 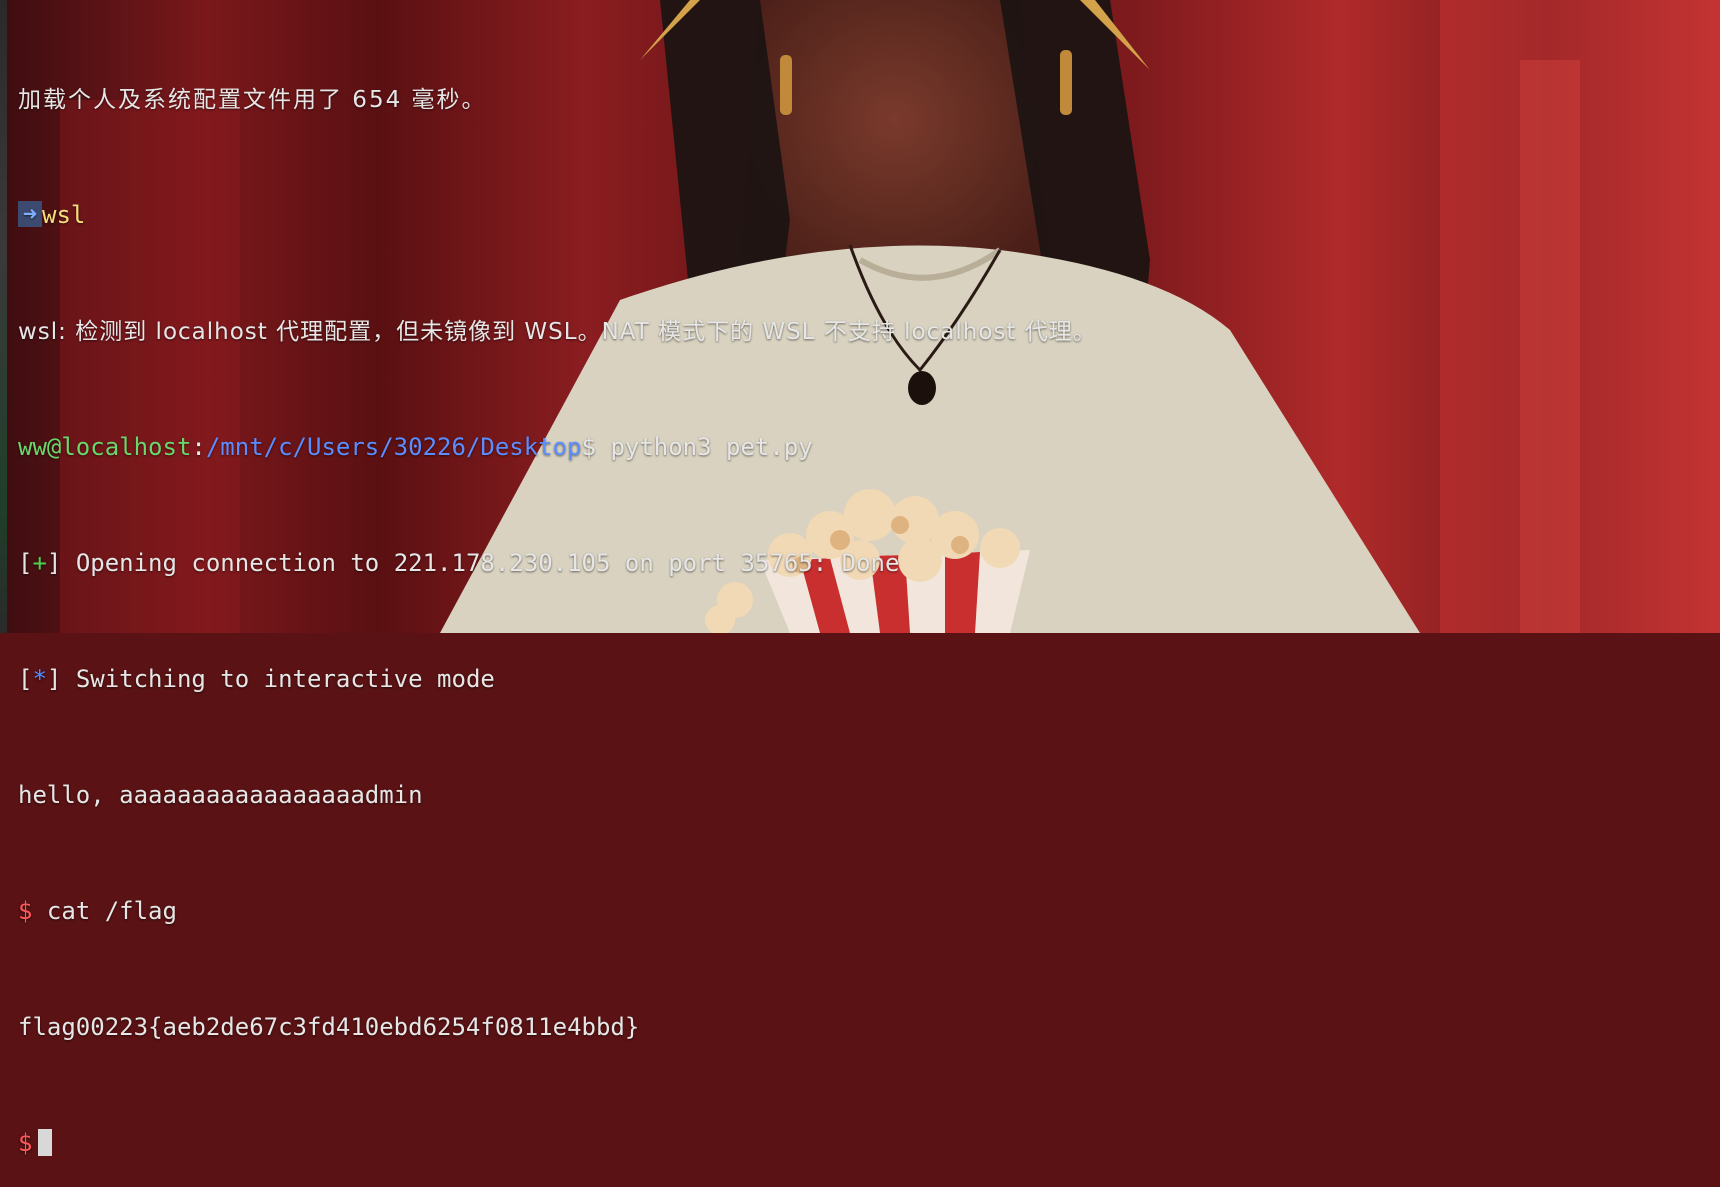 I want to click on wsl-command: wsl, so click(x=64, y=215).